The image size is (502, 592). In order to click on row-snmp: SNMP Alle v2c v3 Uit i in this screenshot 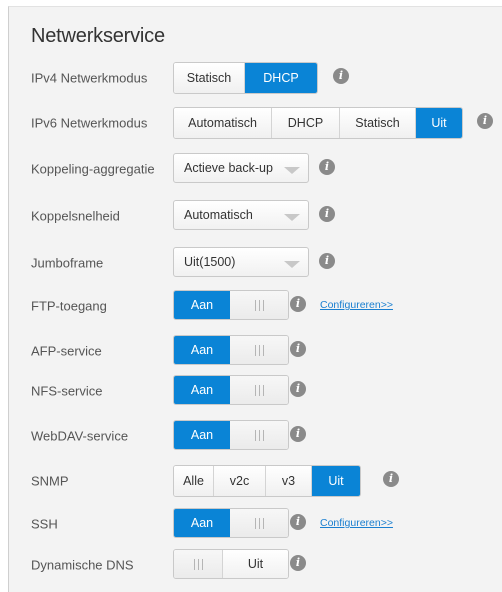, I will do `click(255, 481)`.